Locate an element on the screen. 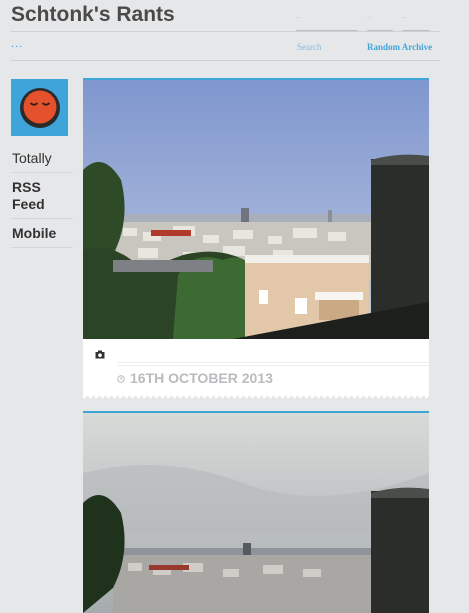 The height and width of the screenshot is (613, 469). avatar is located at coordinates (39, 107).